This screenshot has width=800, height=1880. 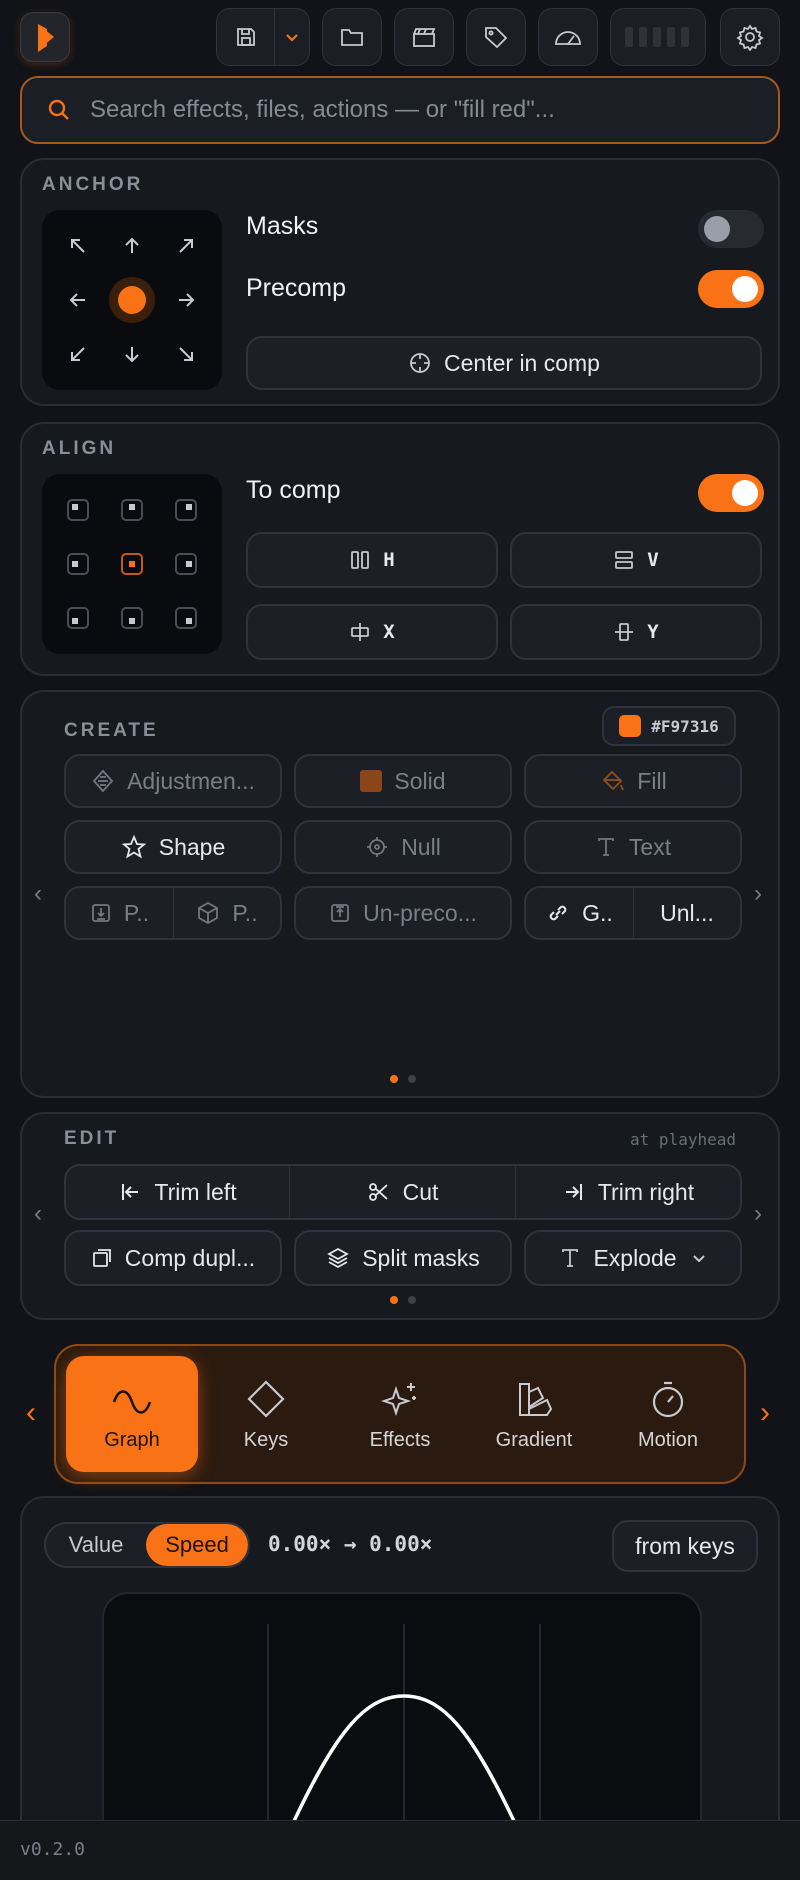 I want to click on render-button, so click(x=424, y=37).